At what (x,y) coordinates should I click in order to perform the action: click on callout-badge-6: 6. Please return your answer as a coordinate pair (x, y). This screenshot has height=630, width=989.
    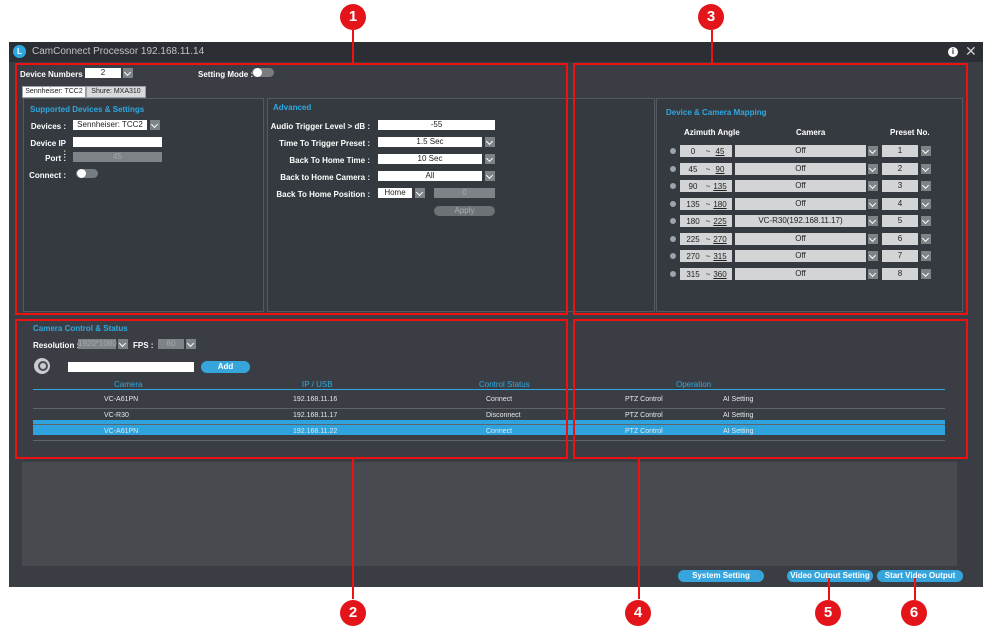
    Looking at the image, I should click on (914, 613).